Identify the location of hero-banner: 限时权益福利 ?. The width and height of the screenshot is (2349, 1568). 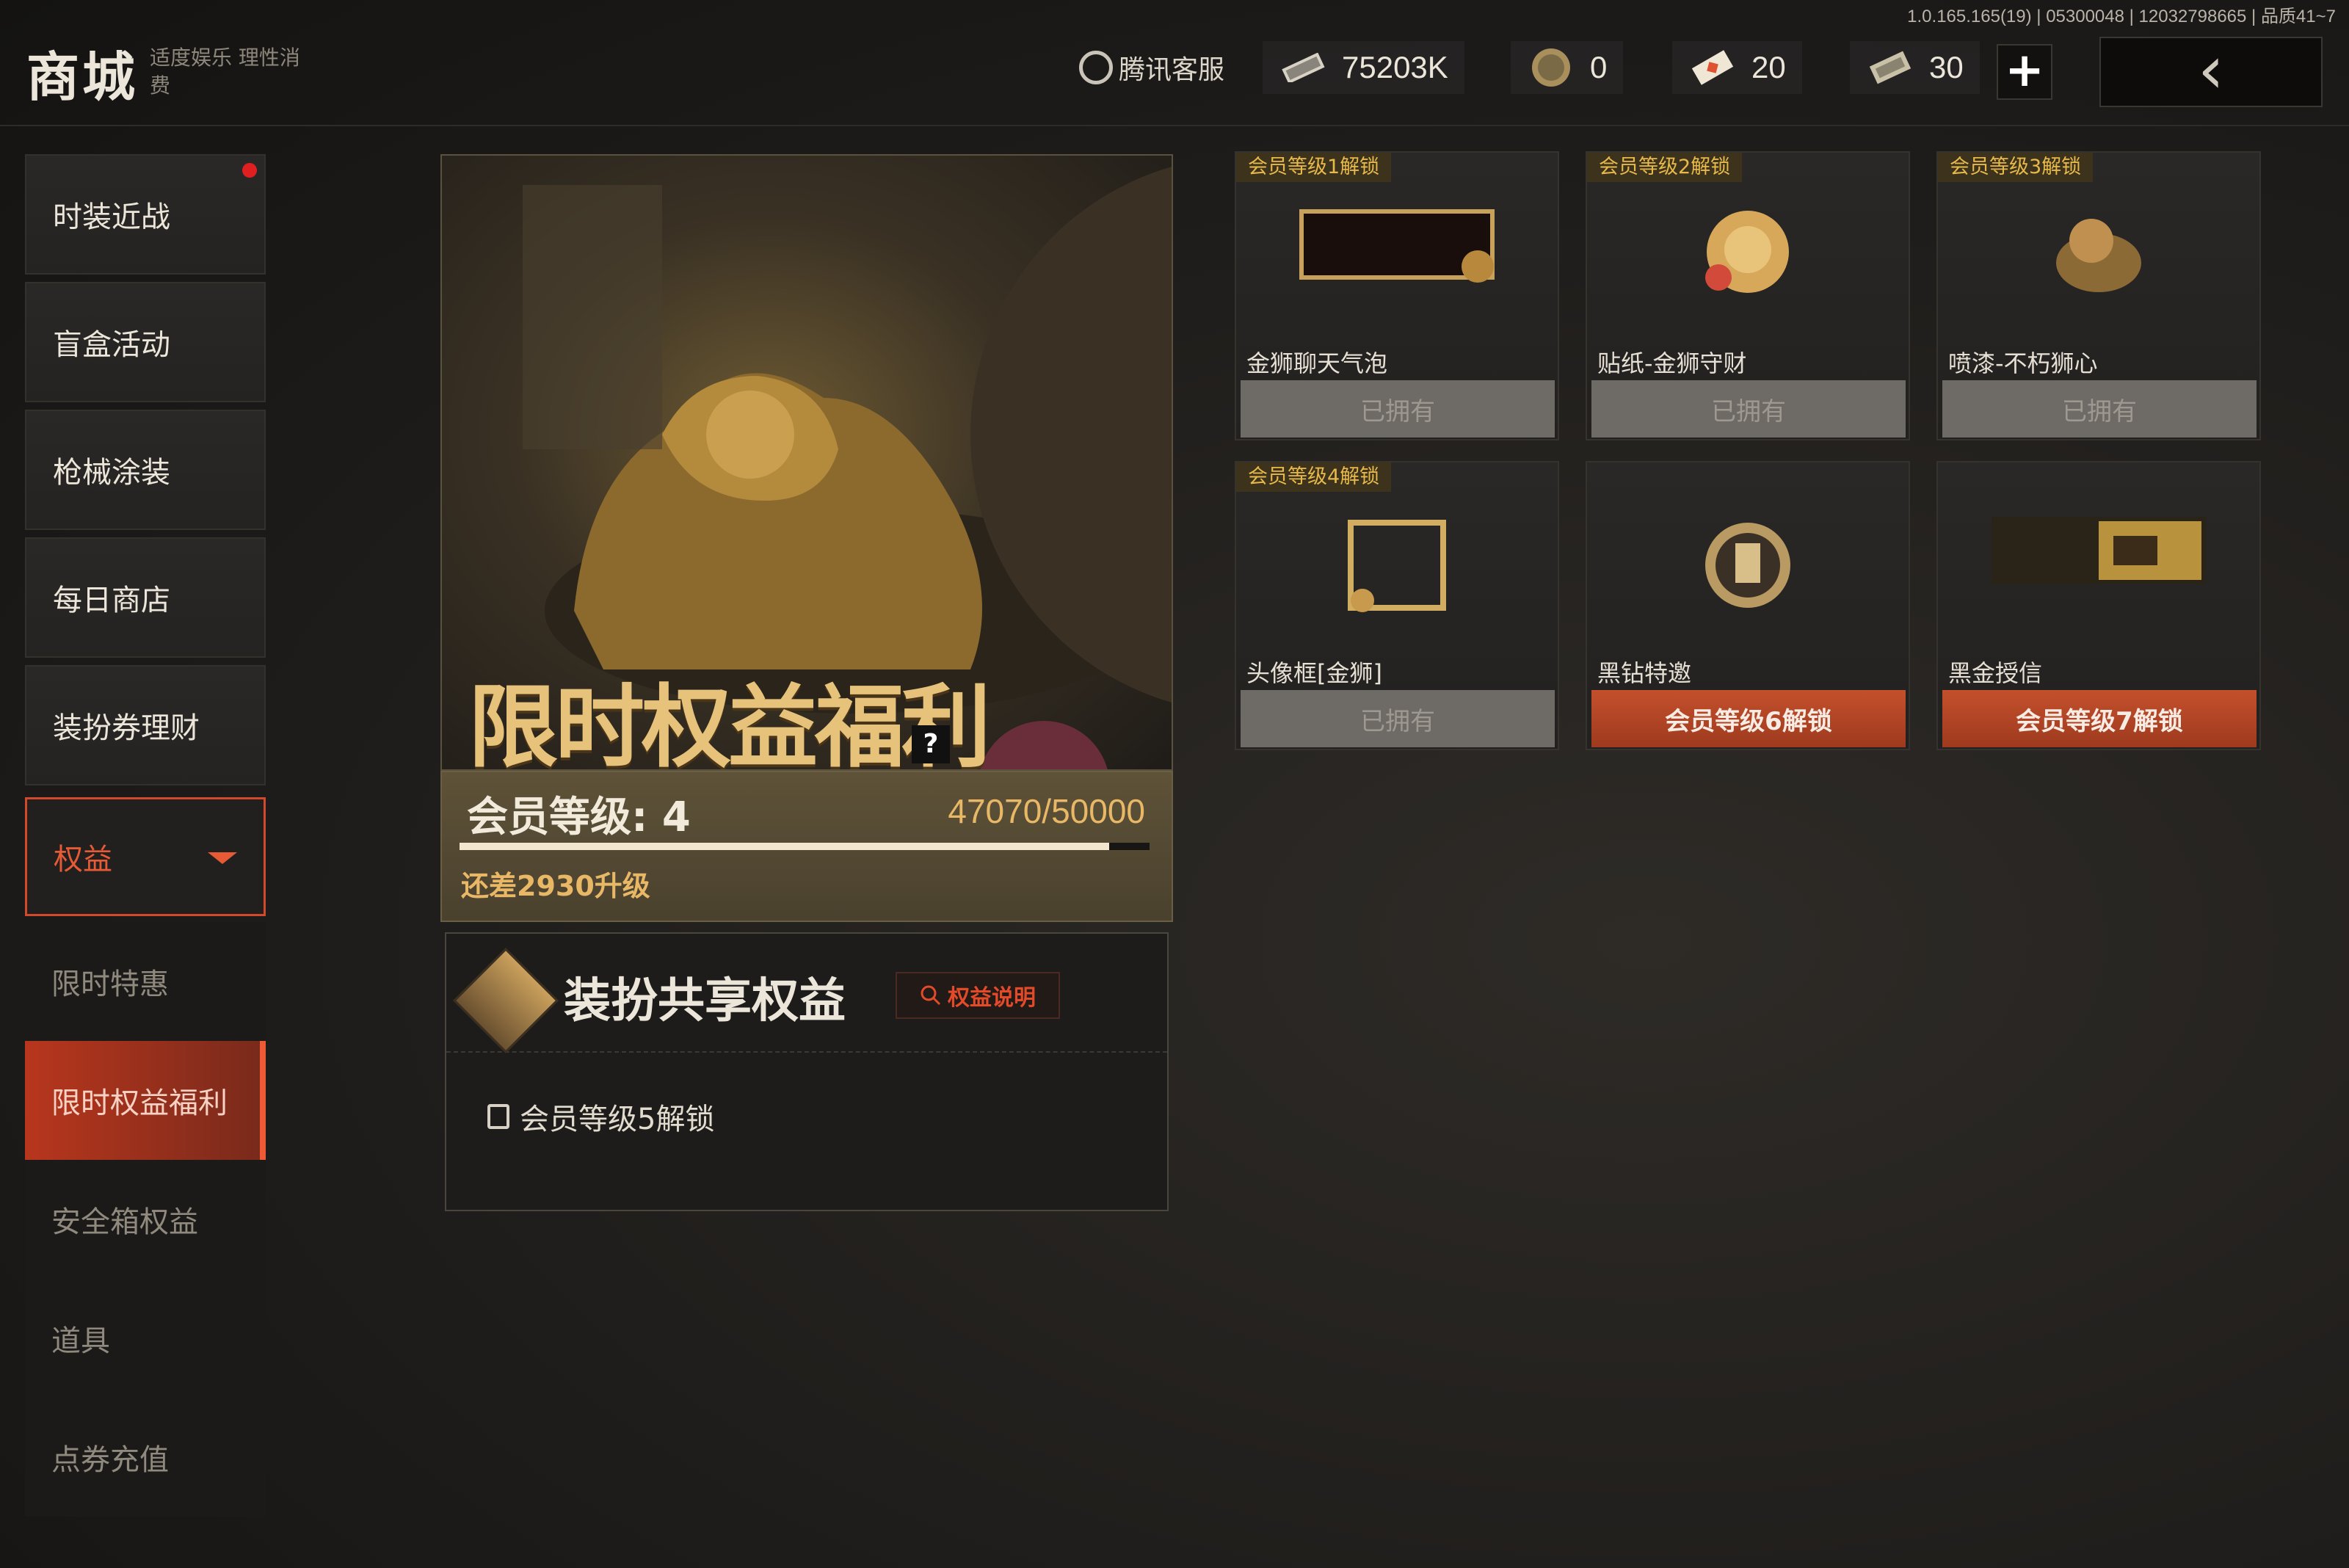
(806, 462).